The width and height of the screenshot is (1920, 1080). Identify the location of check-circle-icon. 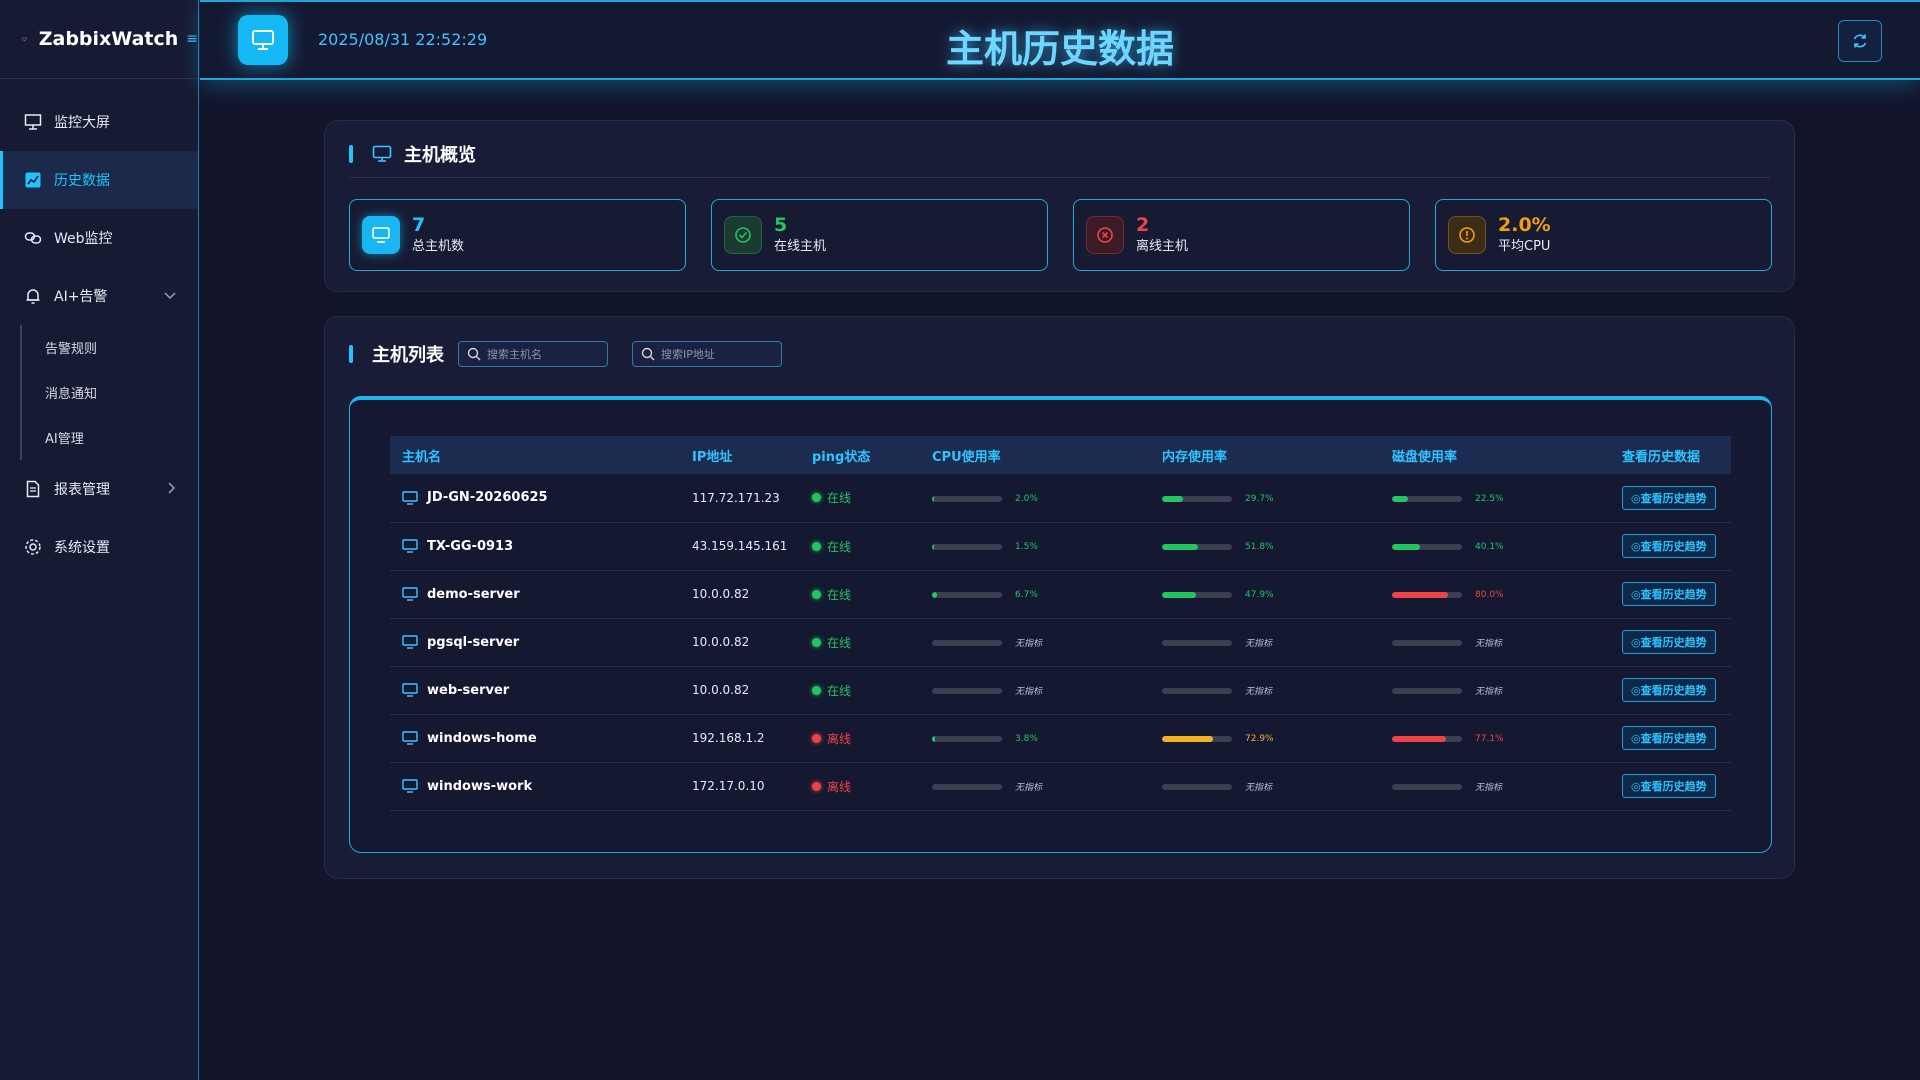
(743, 235).